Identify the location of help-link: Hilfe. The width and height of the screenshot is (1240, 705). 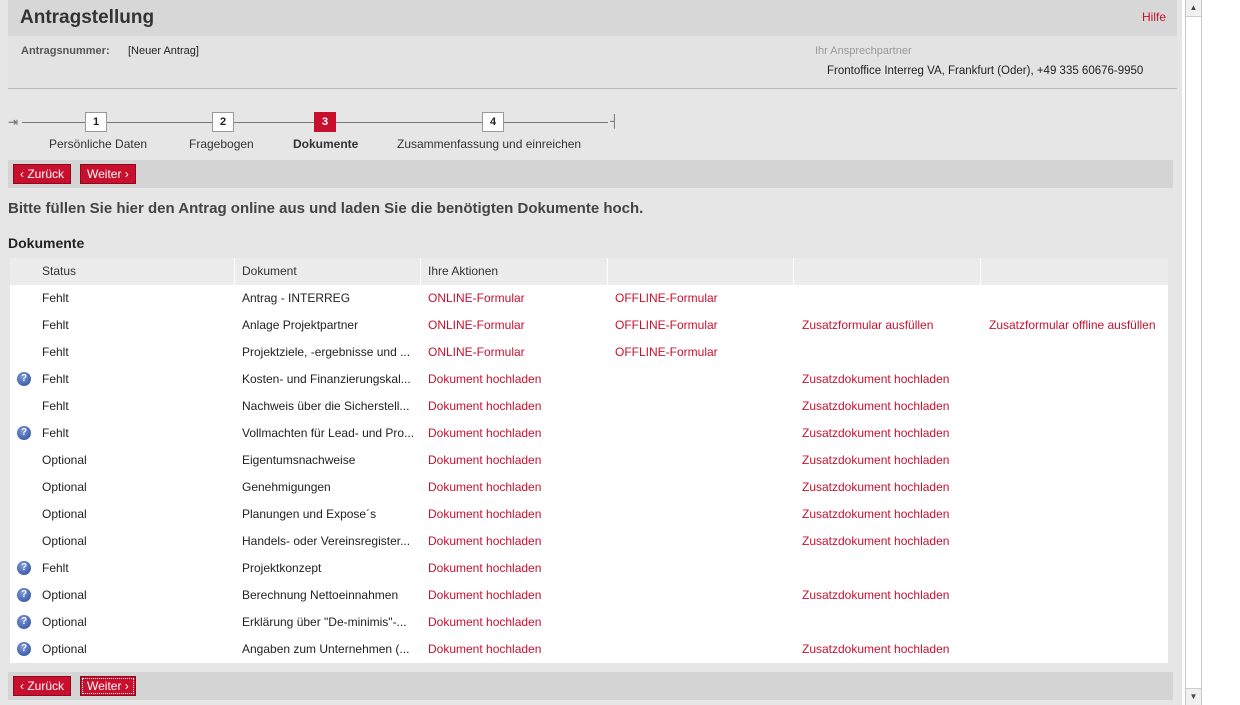
(1154, 17).